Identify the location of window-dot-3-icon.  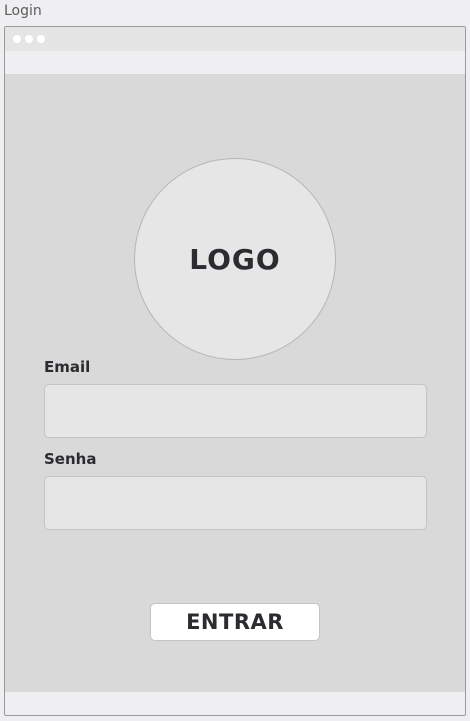
(41, 39).